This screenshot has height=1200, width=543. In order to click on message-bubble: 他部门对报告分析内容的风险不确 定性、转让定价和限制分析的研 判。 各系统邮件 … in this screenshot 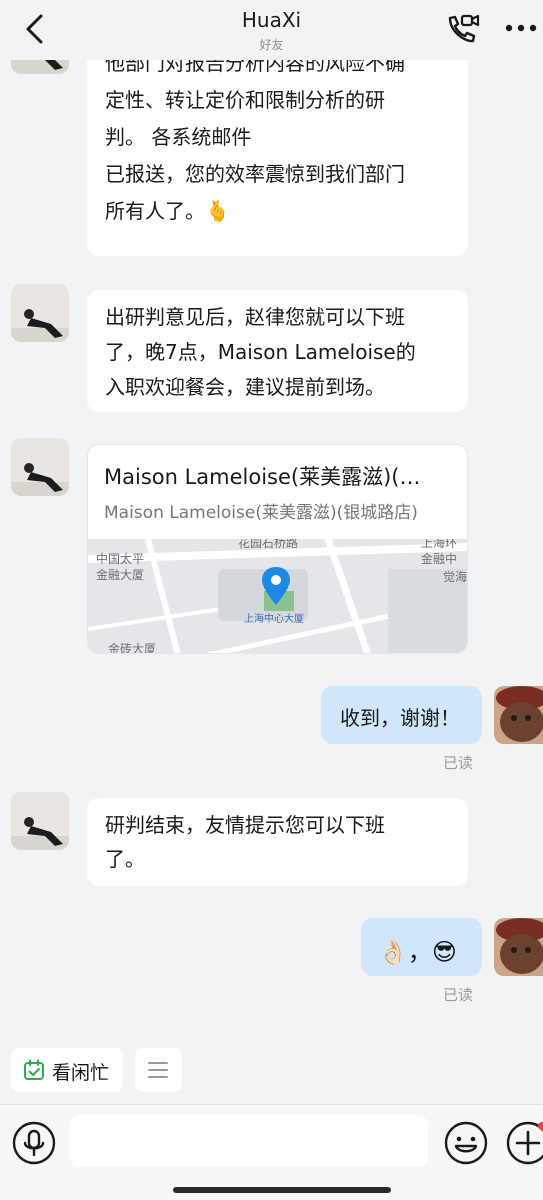, I will do `click(277, 158)`.